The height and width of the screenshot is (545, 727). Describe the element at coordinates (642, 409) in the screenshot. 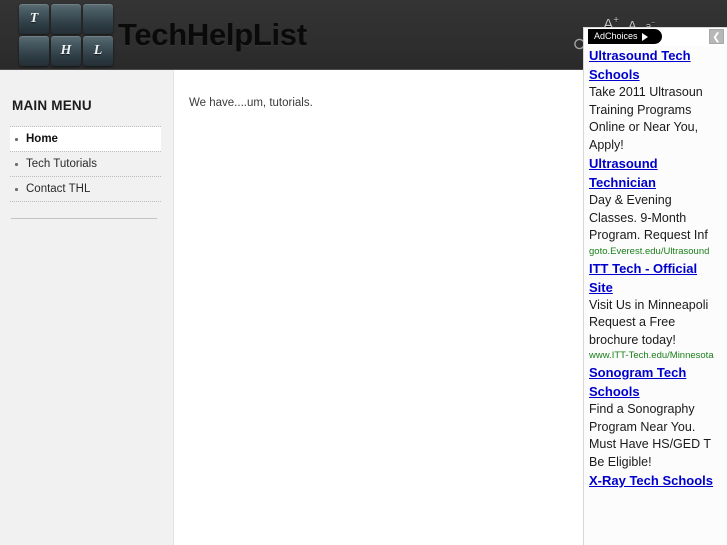

I see `ad-body-line: Find a Sonography` at that location.